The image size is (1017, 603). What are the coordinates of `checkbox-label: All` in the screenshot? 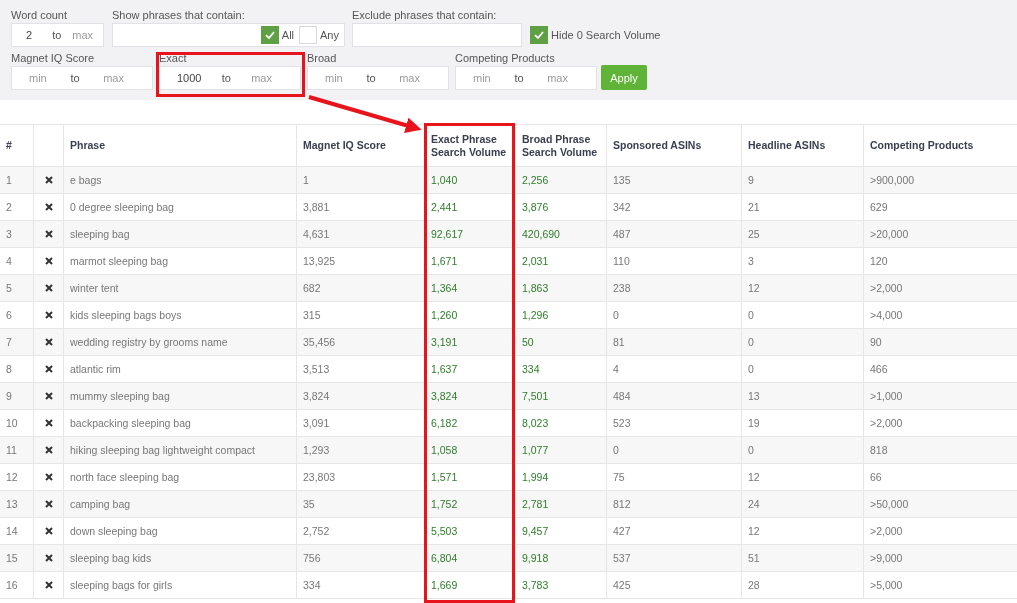 It's located at (288, 35).